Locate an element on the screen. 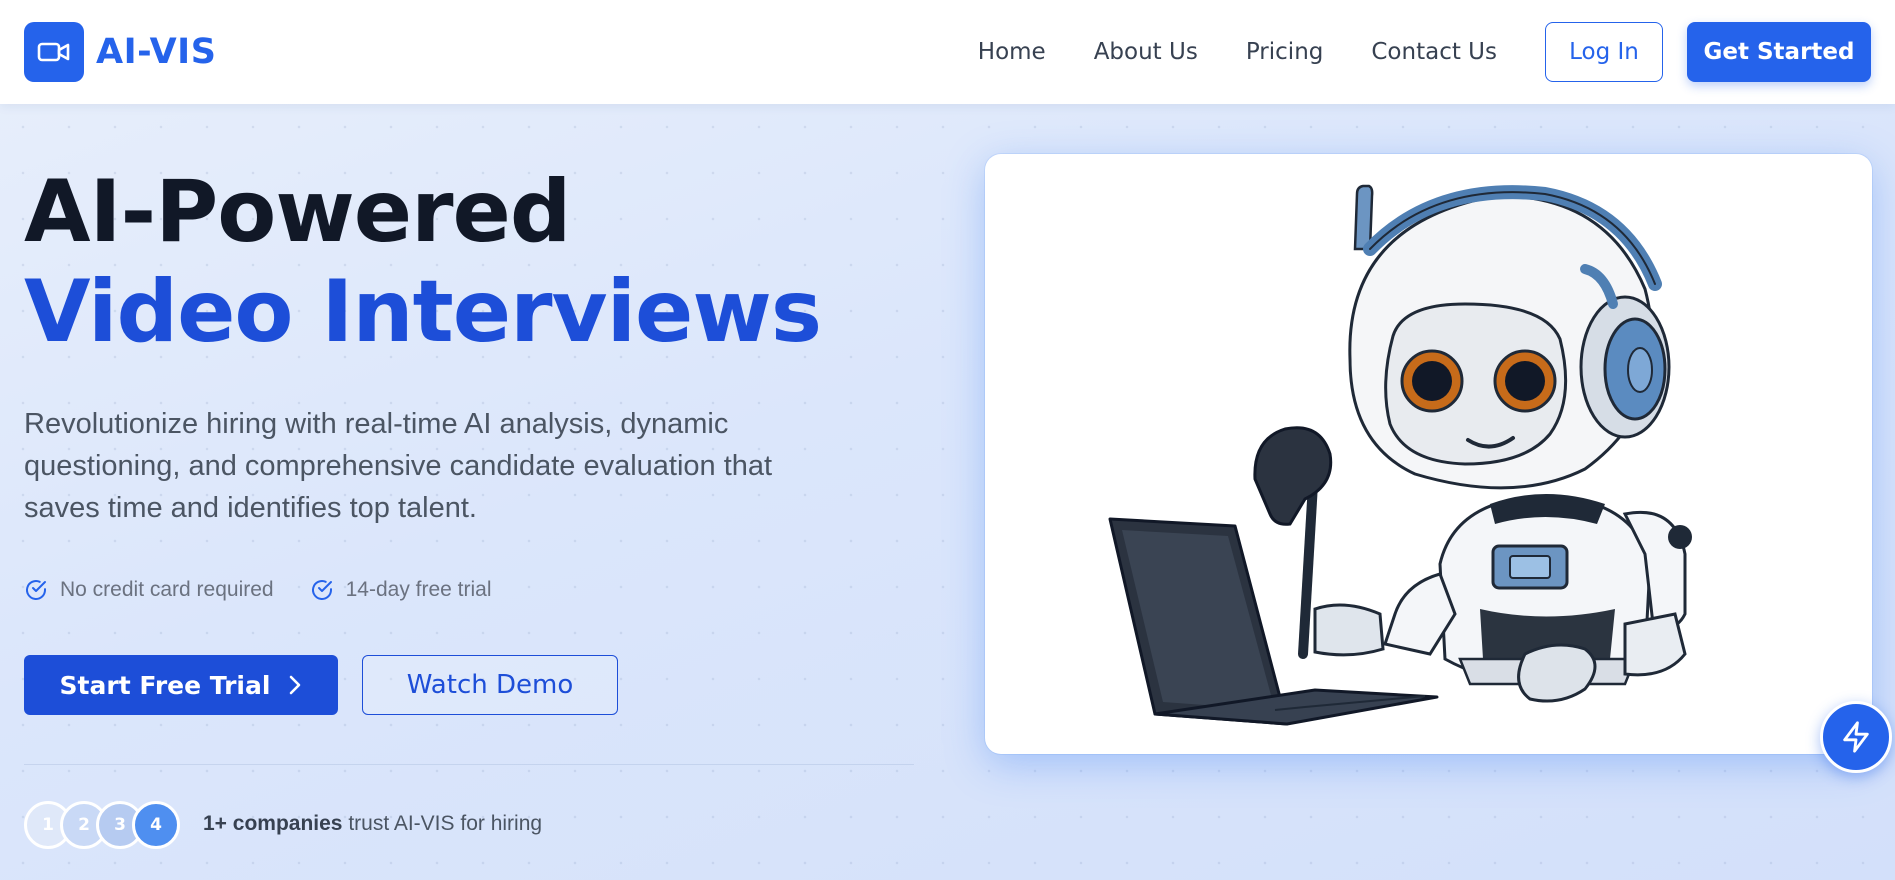 The image size is (1895, 880). watch-demo-button: Watch Demo is located at coordinates (490, 685).